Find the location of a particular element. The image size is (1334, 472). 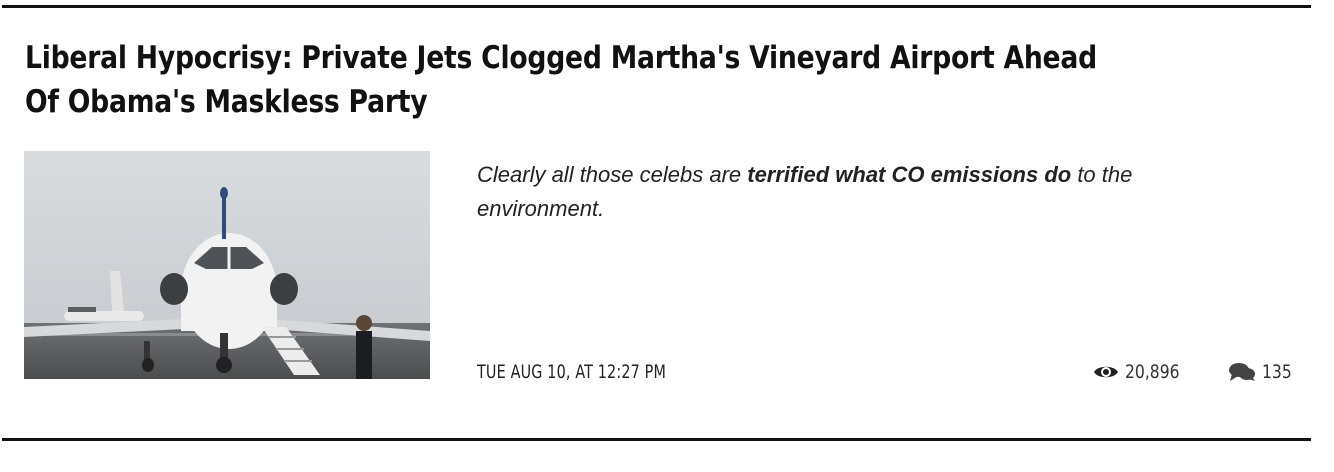

comment-count-value: 135 is located at coordinates (1277, 372).